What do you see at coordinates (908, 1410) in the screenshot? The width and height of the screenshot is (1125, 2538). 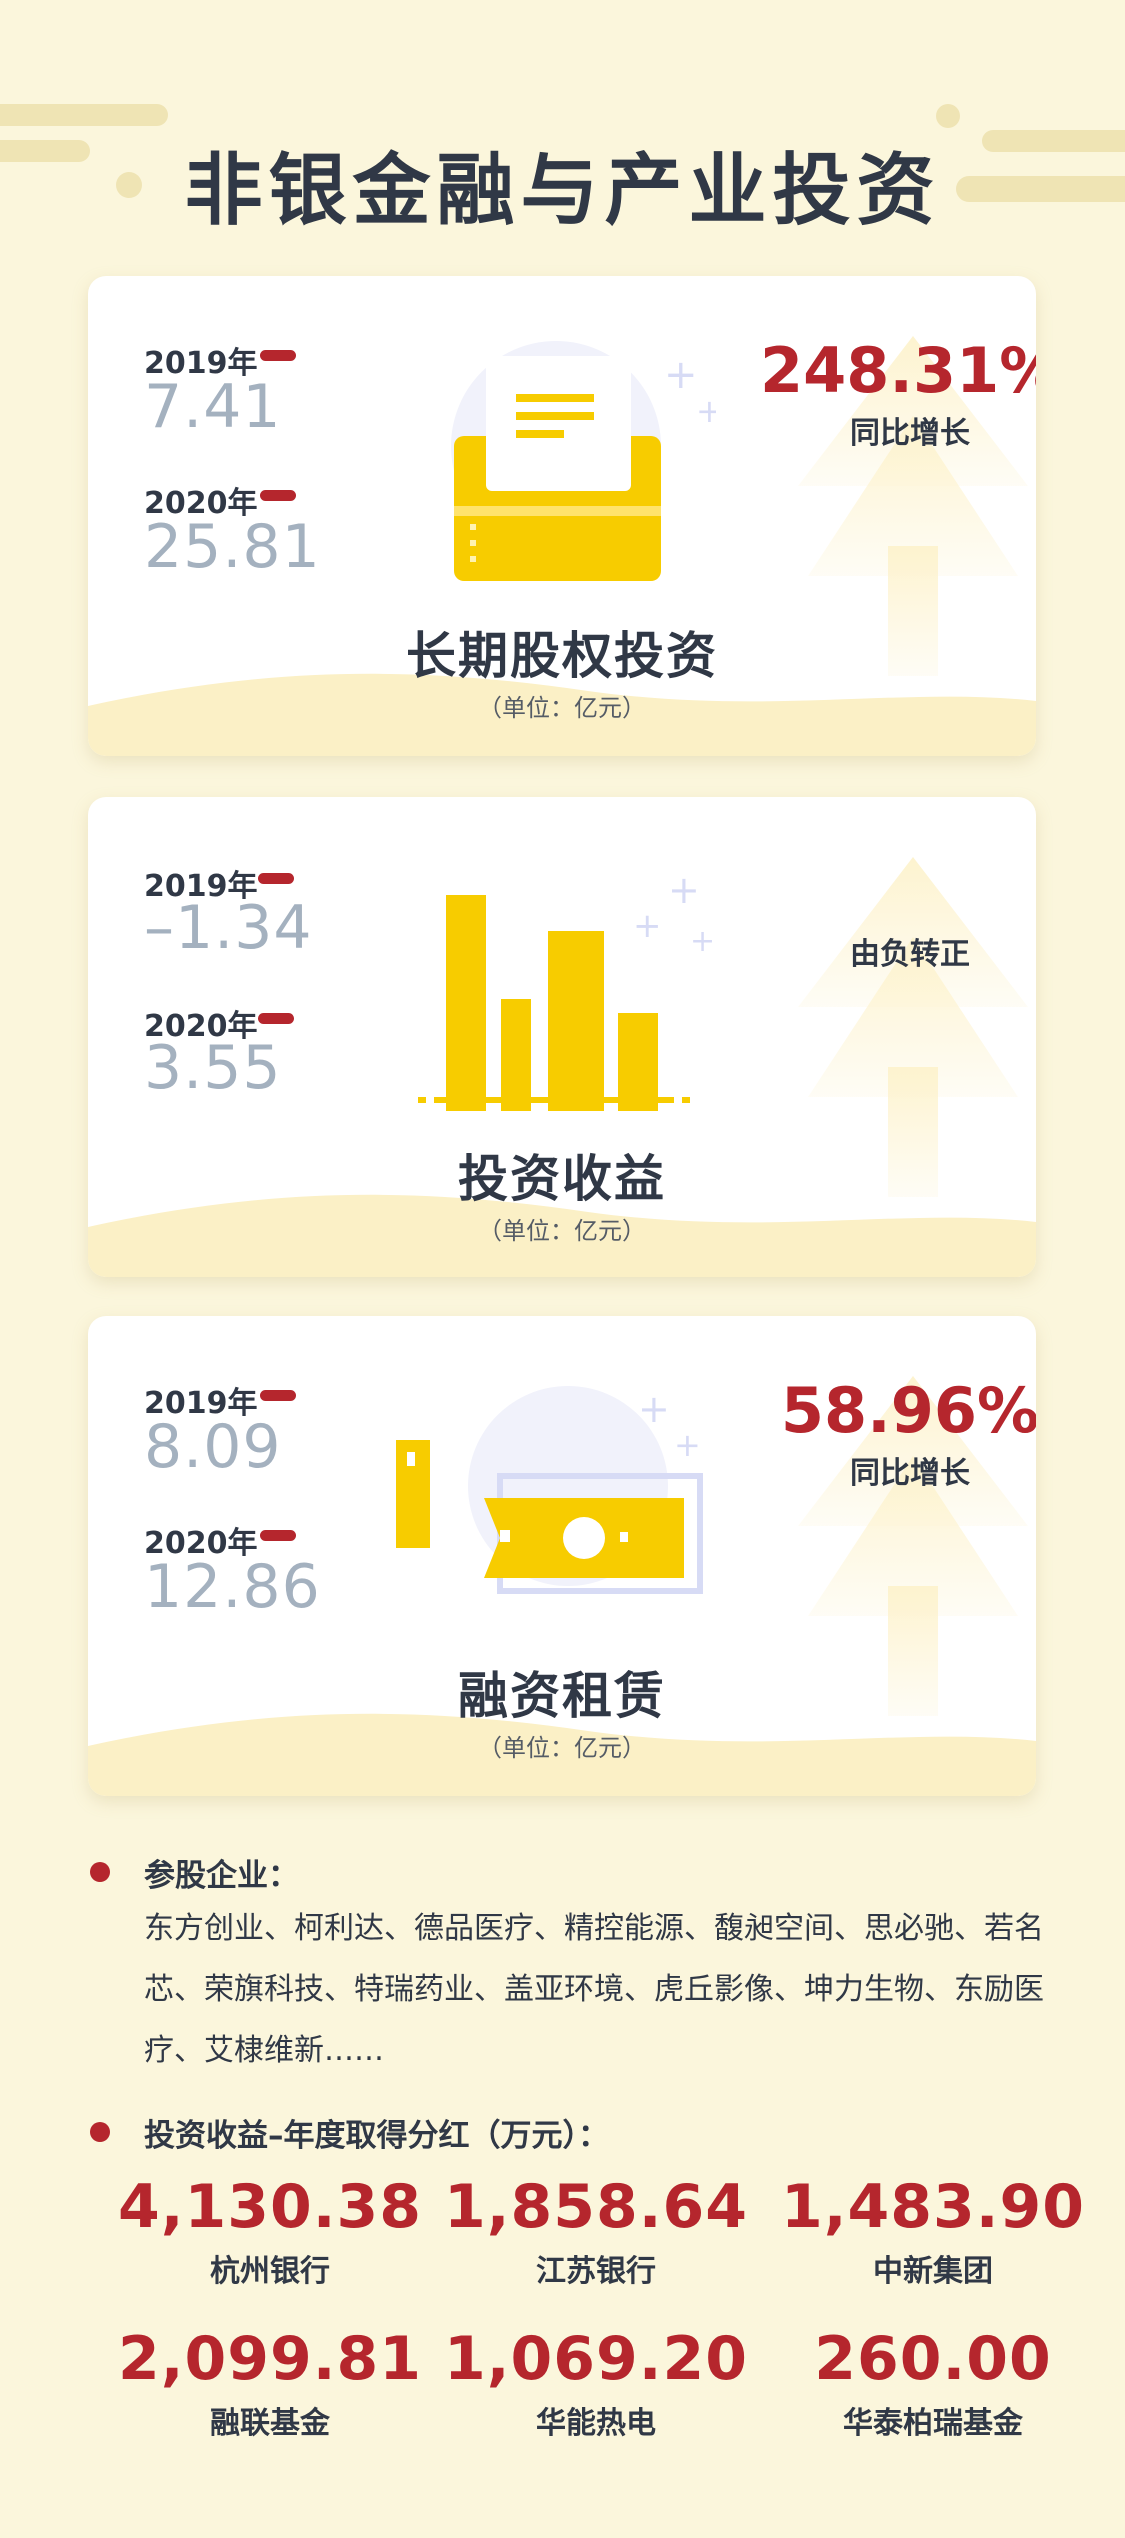 I see `growth-percentage: 58.96%` at bounding box center [908, 1410].